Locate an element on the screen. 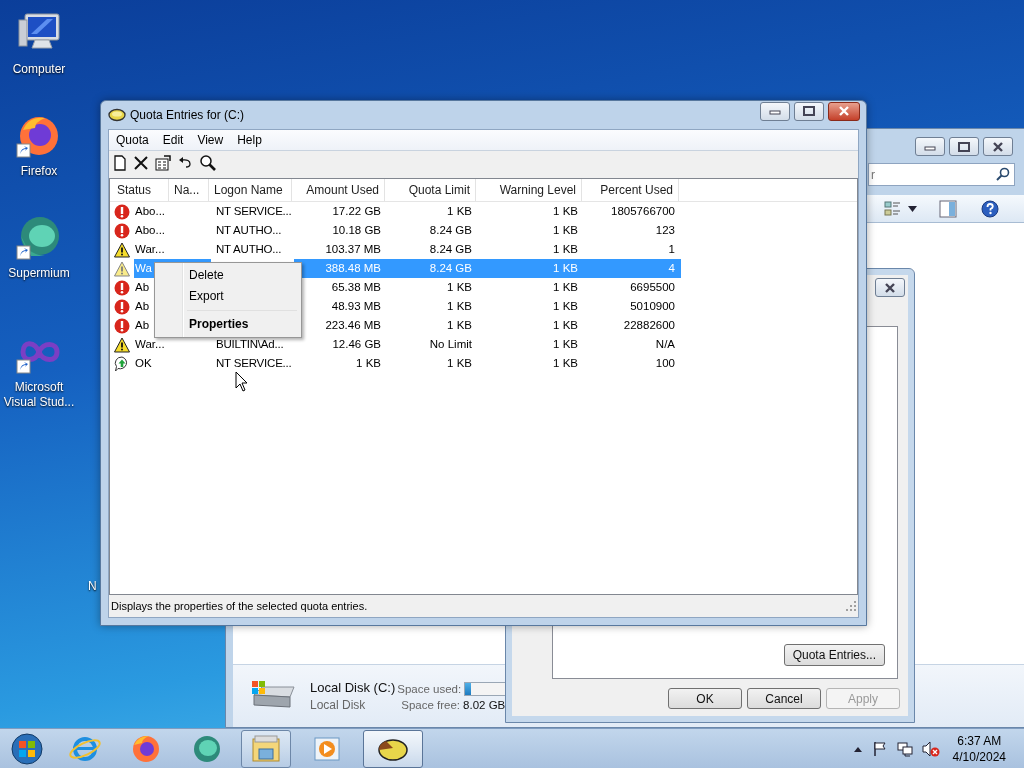 The height and width of the screenshot is (768, 1024). desktop-icon-label: Firefox is located at coordinates (39, 171).